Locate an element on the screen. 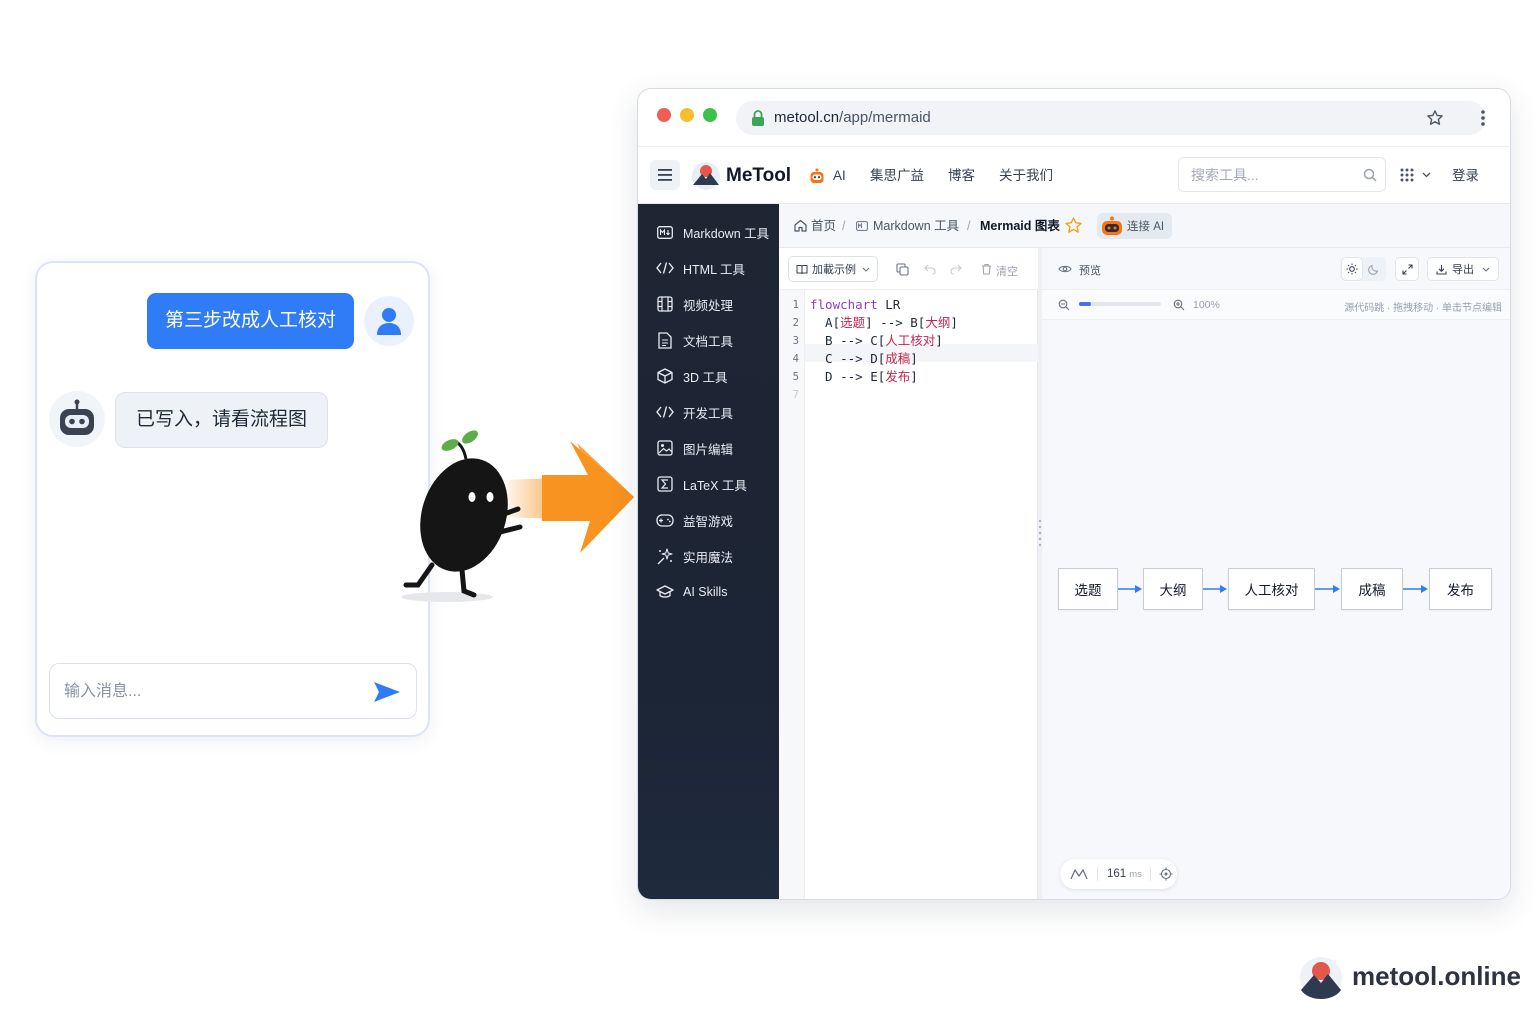 Image resolution: width=1536 pixels, height=1024 pixels. code-string: 发布 is located at coordinates (898, 376).